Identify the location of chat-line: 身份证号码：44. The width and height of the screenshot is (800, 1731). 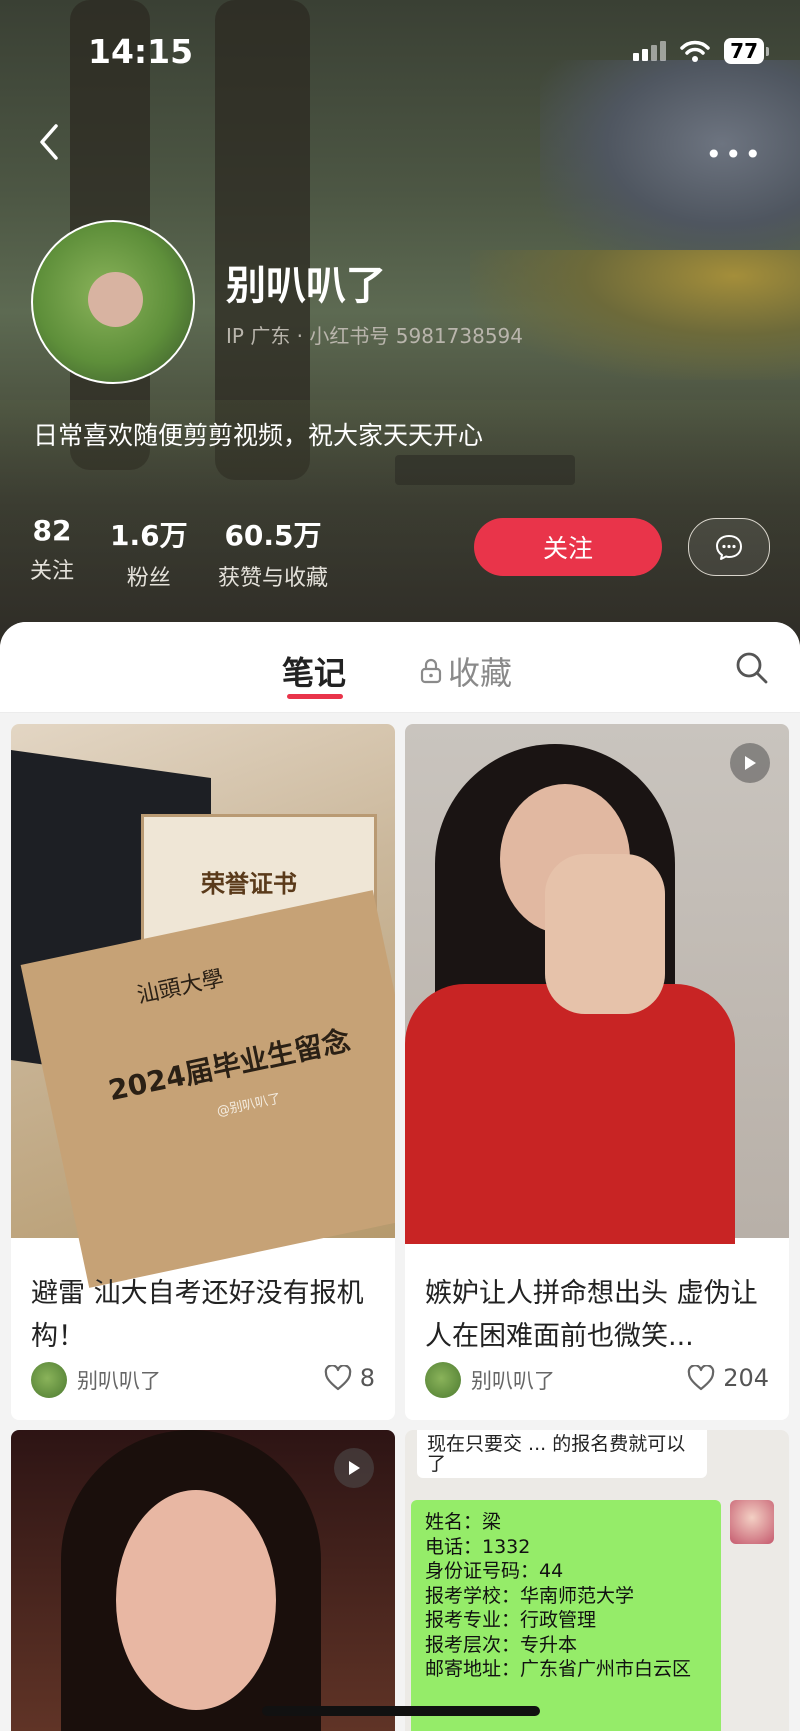
(494, 1571).